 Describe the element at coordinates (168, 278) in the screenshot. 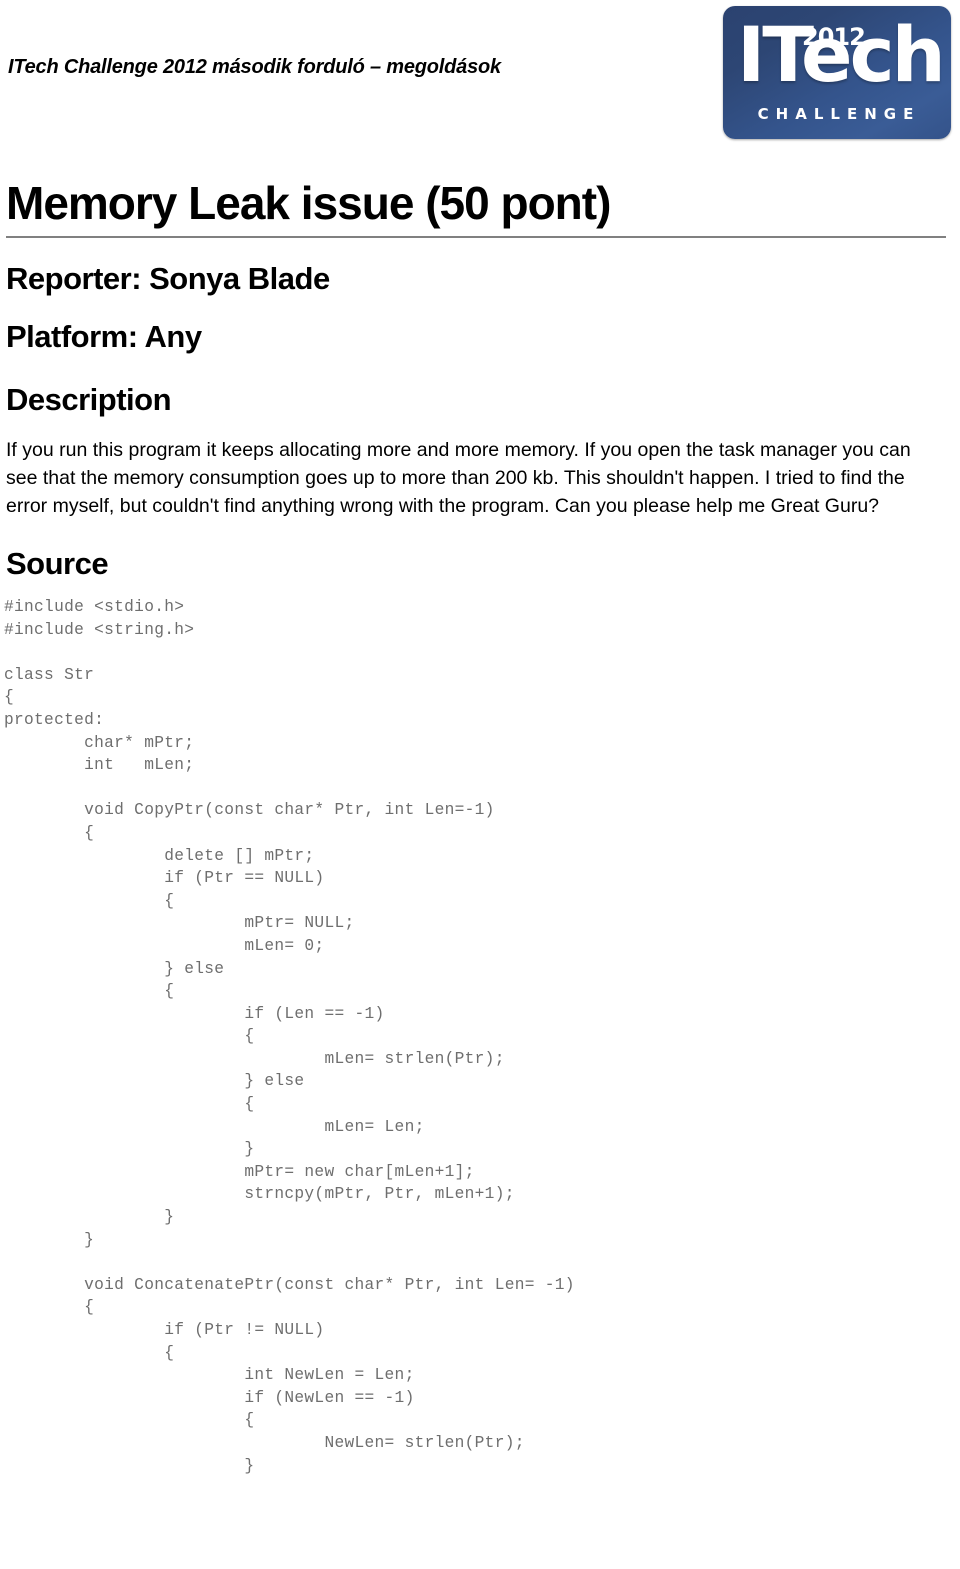

I see `reporter-line: Reporter: Sonya Blade` at that location.